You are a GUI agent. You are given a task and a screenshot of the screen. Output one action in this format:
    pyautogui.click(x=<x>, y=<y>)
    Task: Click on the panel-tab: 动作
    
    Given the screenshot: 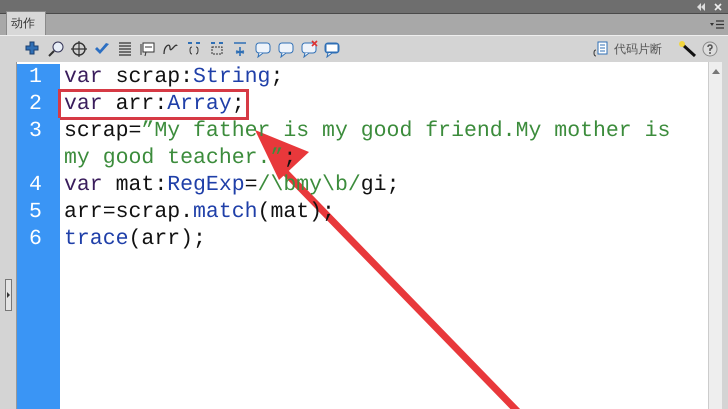 What is the action you would take?
    pyautogui.click(x=26, y=23)
    